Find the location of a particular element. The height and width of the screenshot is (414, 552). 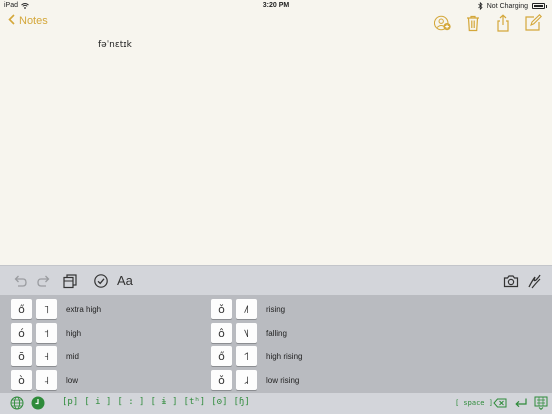

return-icon is located at coordinates (521, 403).